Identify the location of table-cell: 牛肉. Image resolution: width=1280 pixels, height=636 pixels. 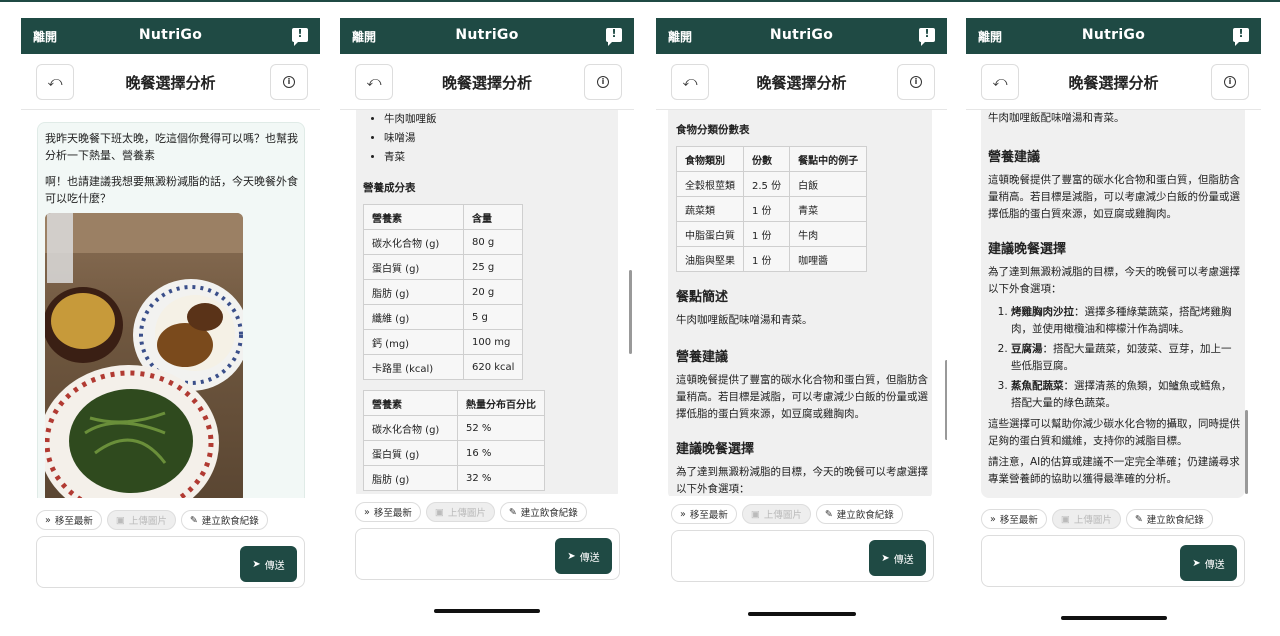
(828, 234).